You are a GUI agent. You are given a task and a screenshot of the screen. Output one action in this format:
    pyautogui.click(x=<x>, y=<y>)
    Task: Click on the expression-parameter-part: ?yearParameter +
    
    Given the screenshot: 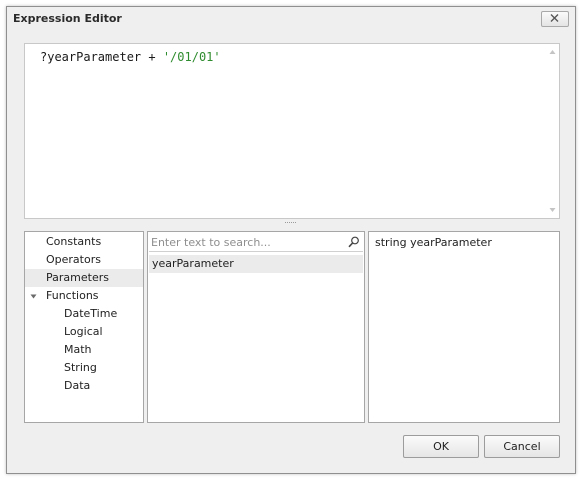 What is the action you would take?
    pyautogui.click(x=101, y=57)
    